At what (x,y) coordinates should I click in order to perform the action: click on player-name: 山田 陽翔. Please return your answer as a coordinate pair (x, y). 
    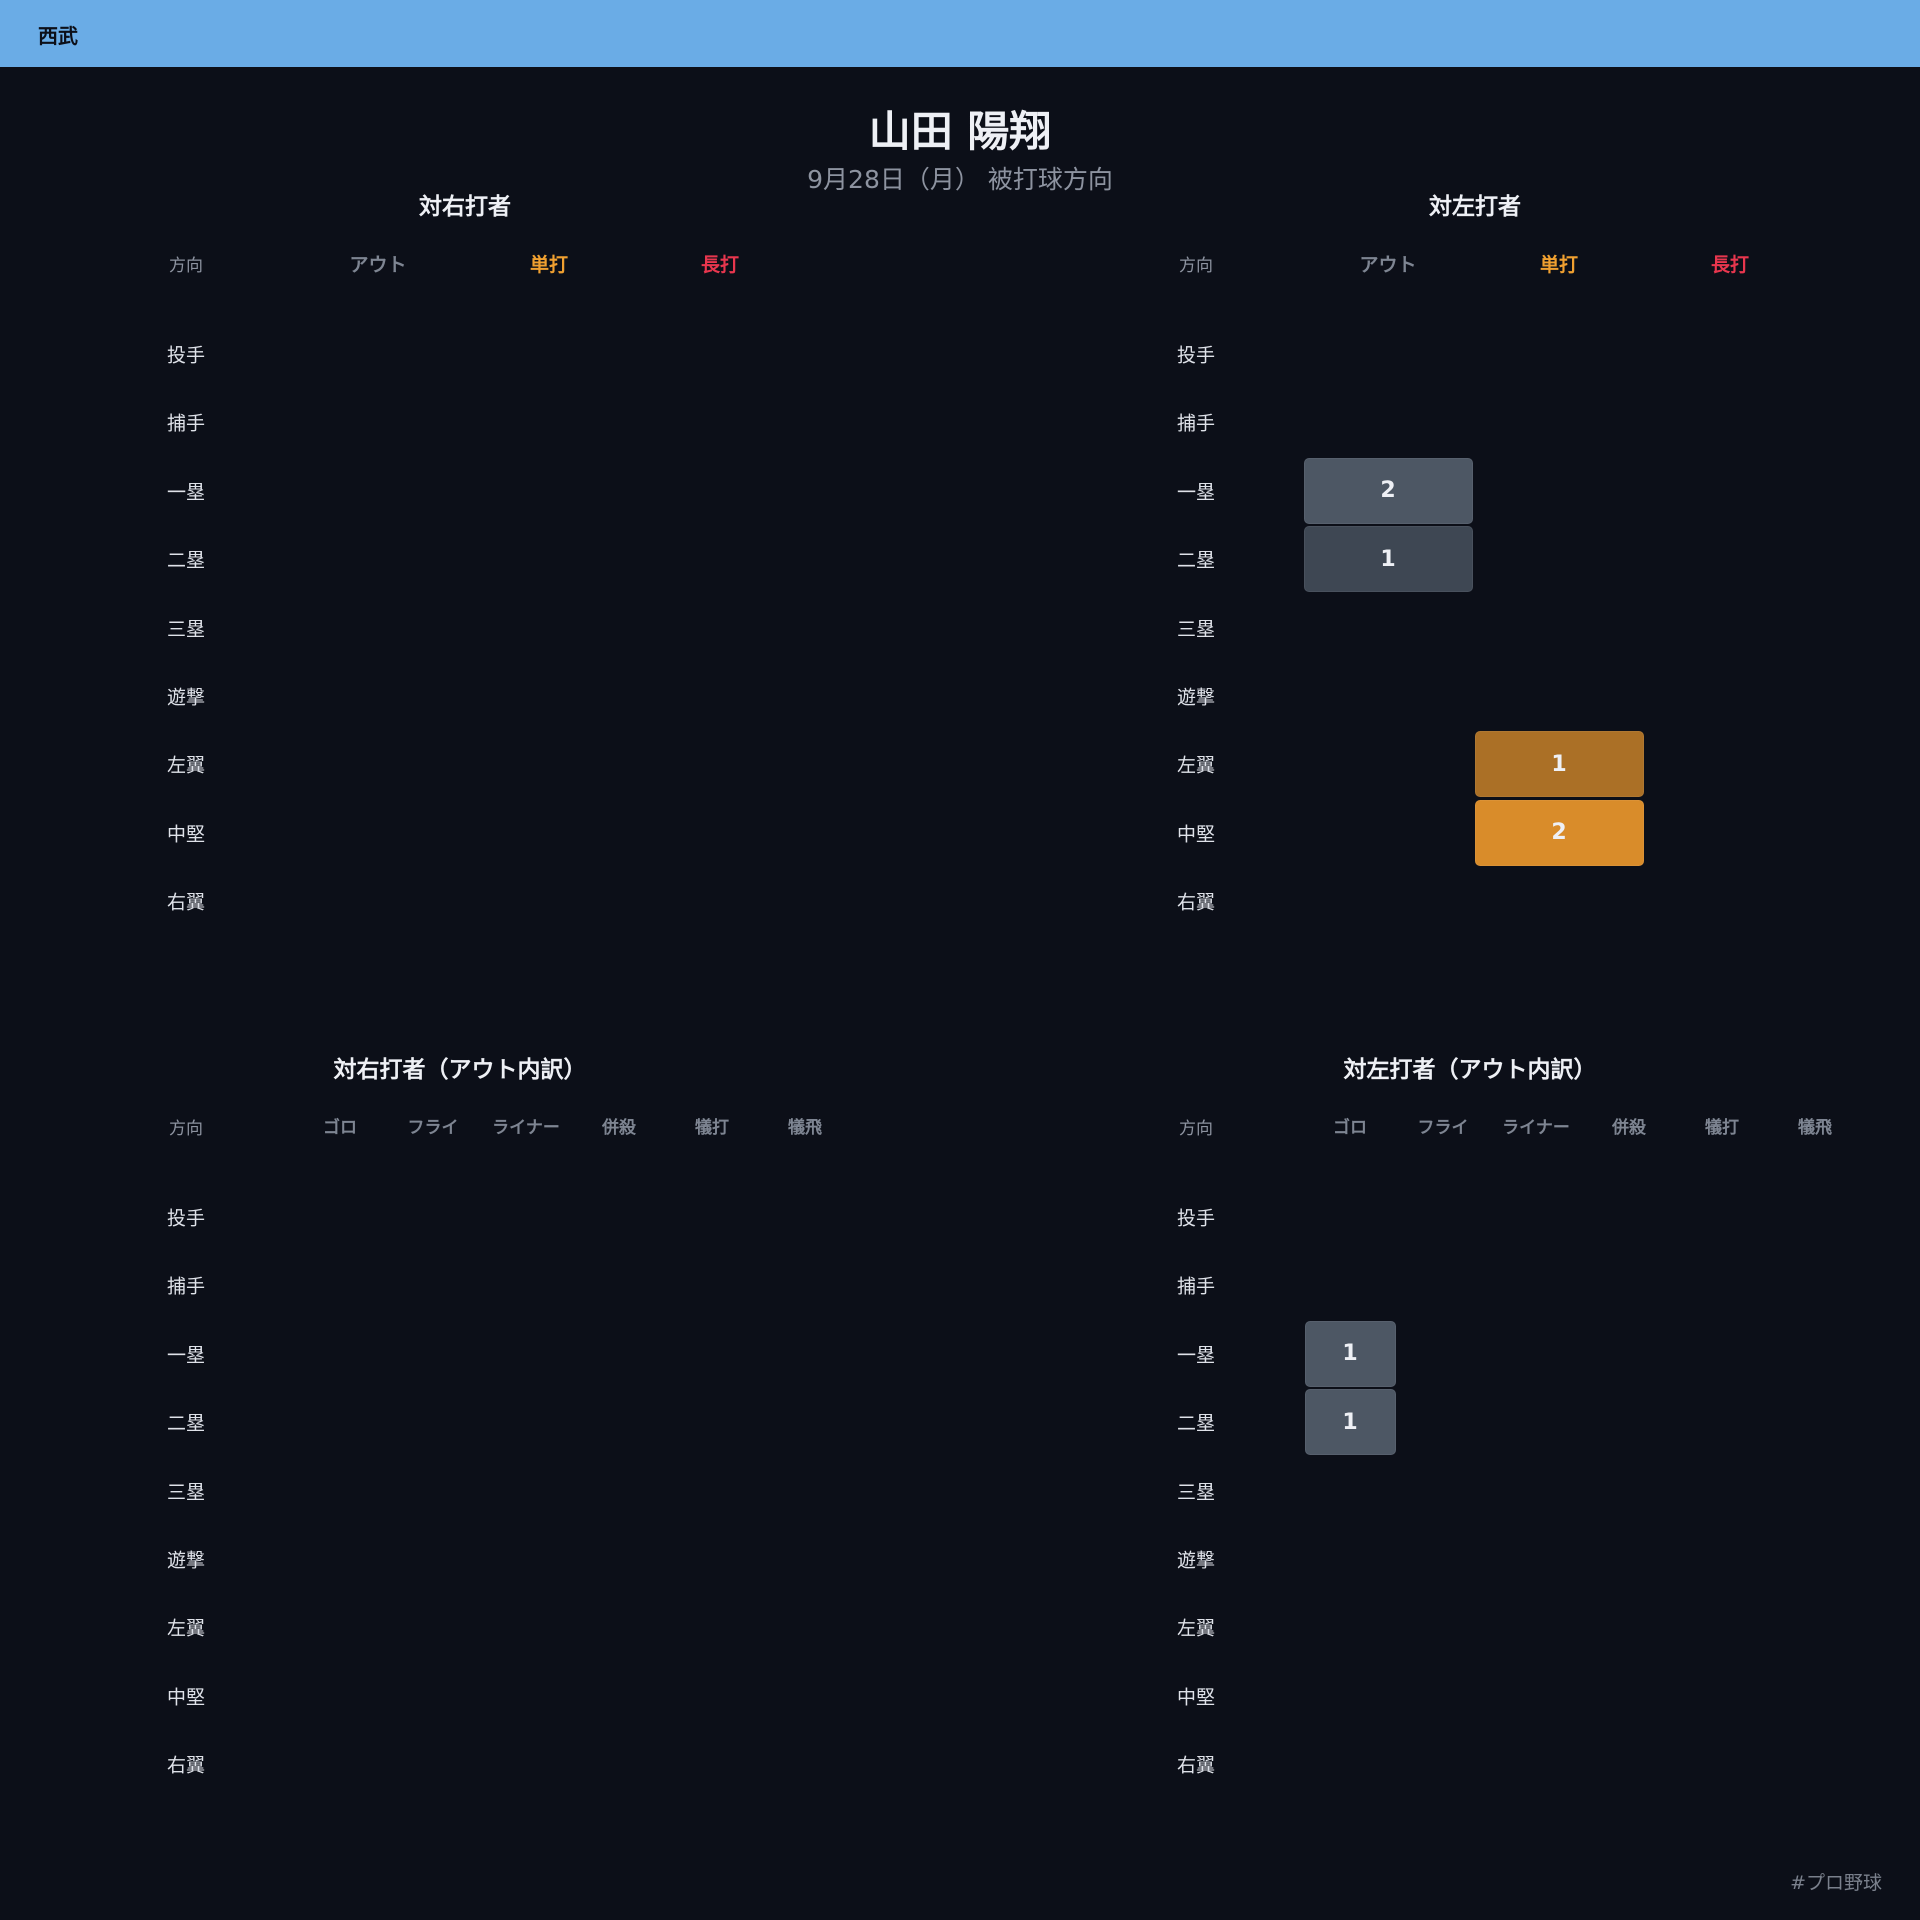
    Looking at the image, I should click on (960, 131).